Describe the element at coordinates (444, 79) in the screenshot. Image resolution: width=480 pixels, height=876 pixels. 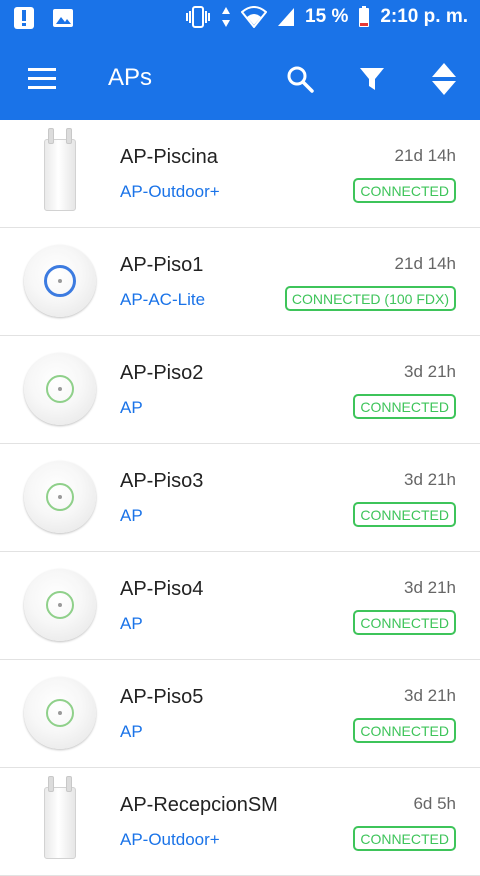
I see `sort-icon` at that location.